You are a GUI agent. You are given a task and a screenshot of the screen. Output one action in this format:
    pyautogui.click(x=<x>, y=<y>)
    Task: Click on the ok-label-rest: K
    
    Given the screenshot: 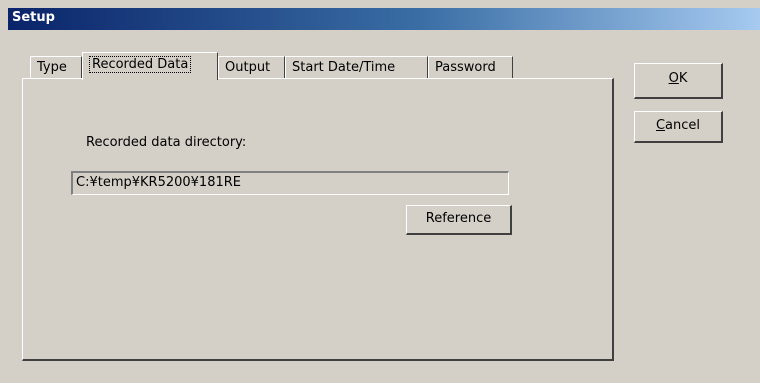 What is the action you would take?
    pyautogui.click(x=683, y=78)
    